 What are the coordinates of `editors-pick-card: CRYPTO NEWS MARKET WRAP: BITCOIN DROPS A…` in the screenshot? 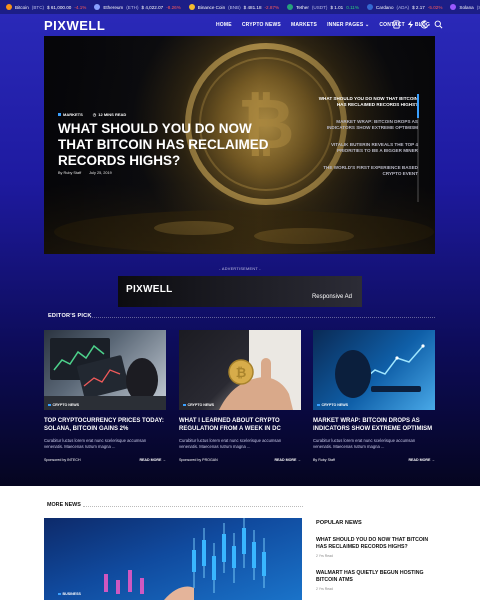 It's located at (374, 396).